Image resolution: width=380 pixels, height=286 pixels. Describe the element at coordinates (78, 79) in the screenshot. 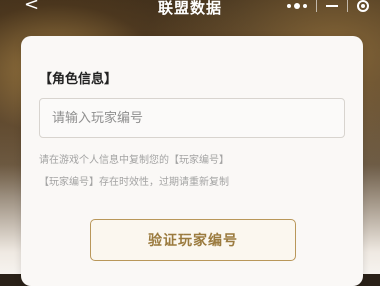

I see `section-title: 【角色信息】` at that location.